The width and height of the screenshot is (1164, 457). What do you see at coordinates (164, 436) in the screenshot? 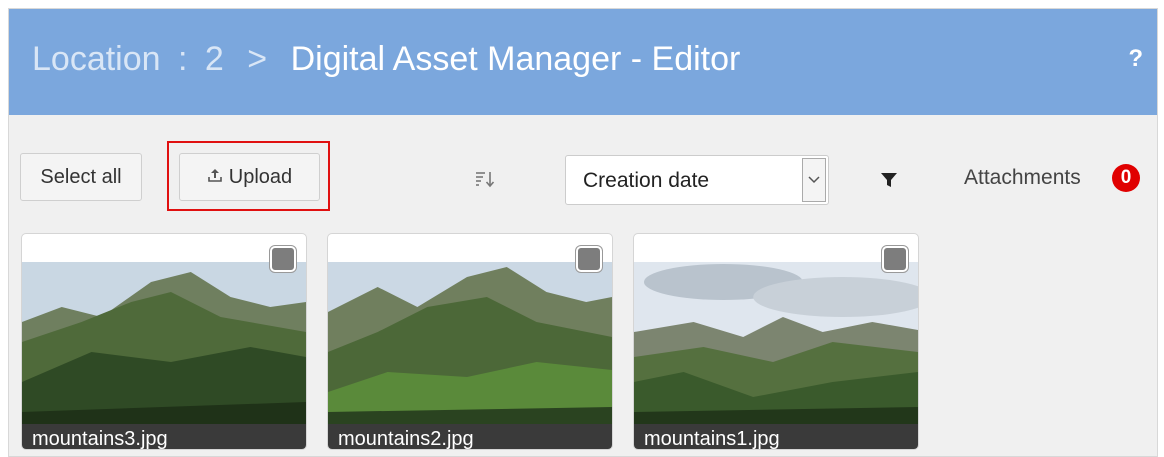
I see `asset-filename: mountains3.jpg` at bounding box center [164, 436].